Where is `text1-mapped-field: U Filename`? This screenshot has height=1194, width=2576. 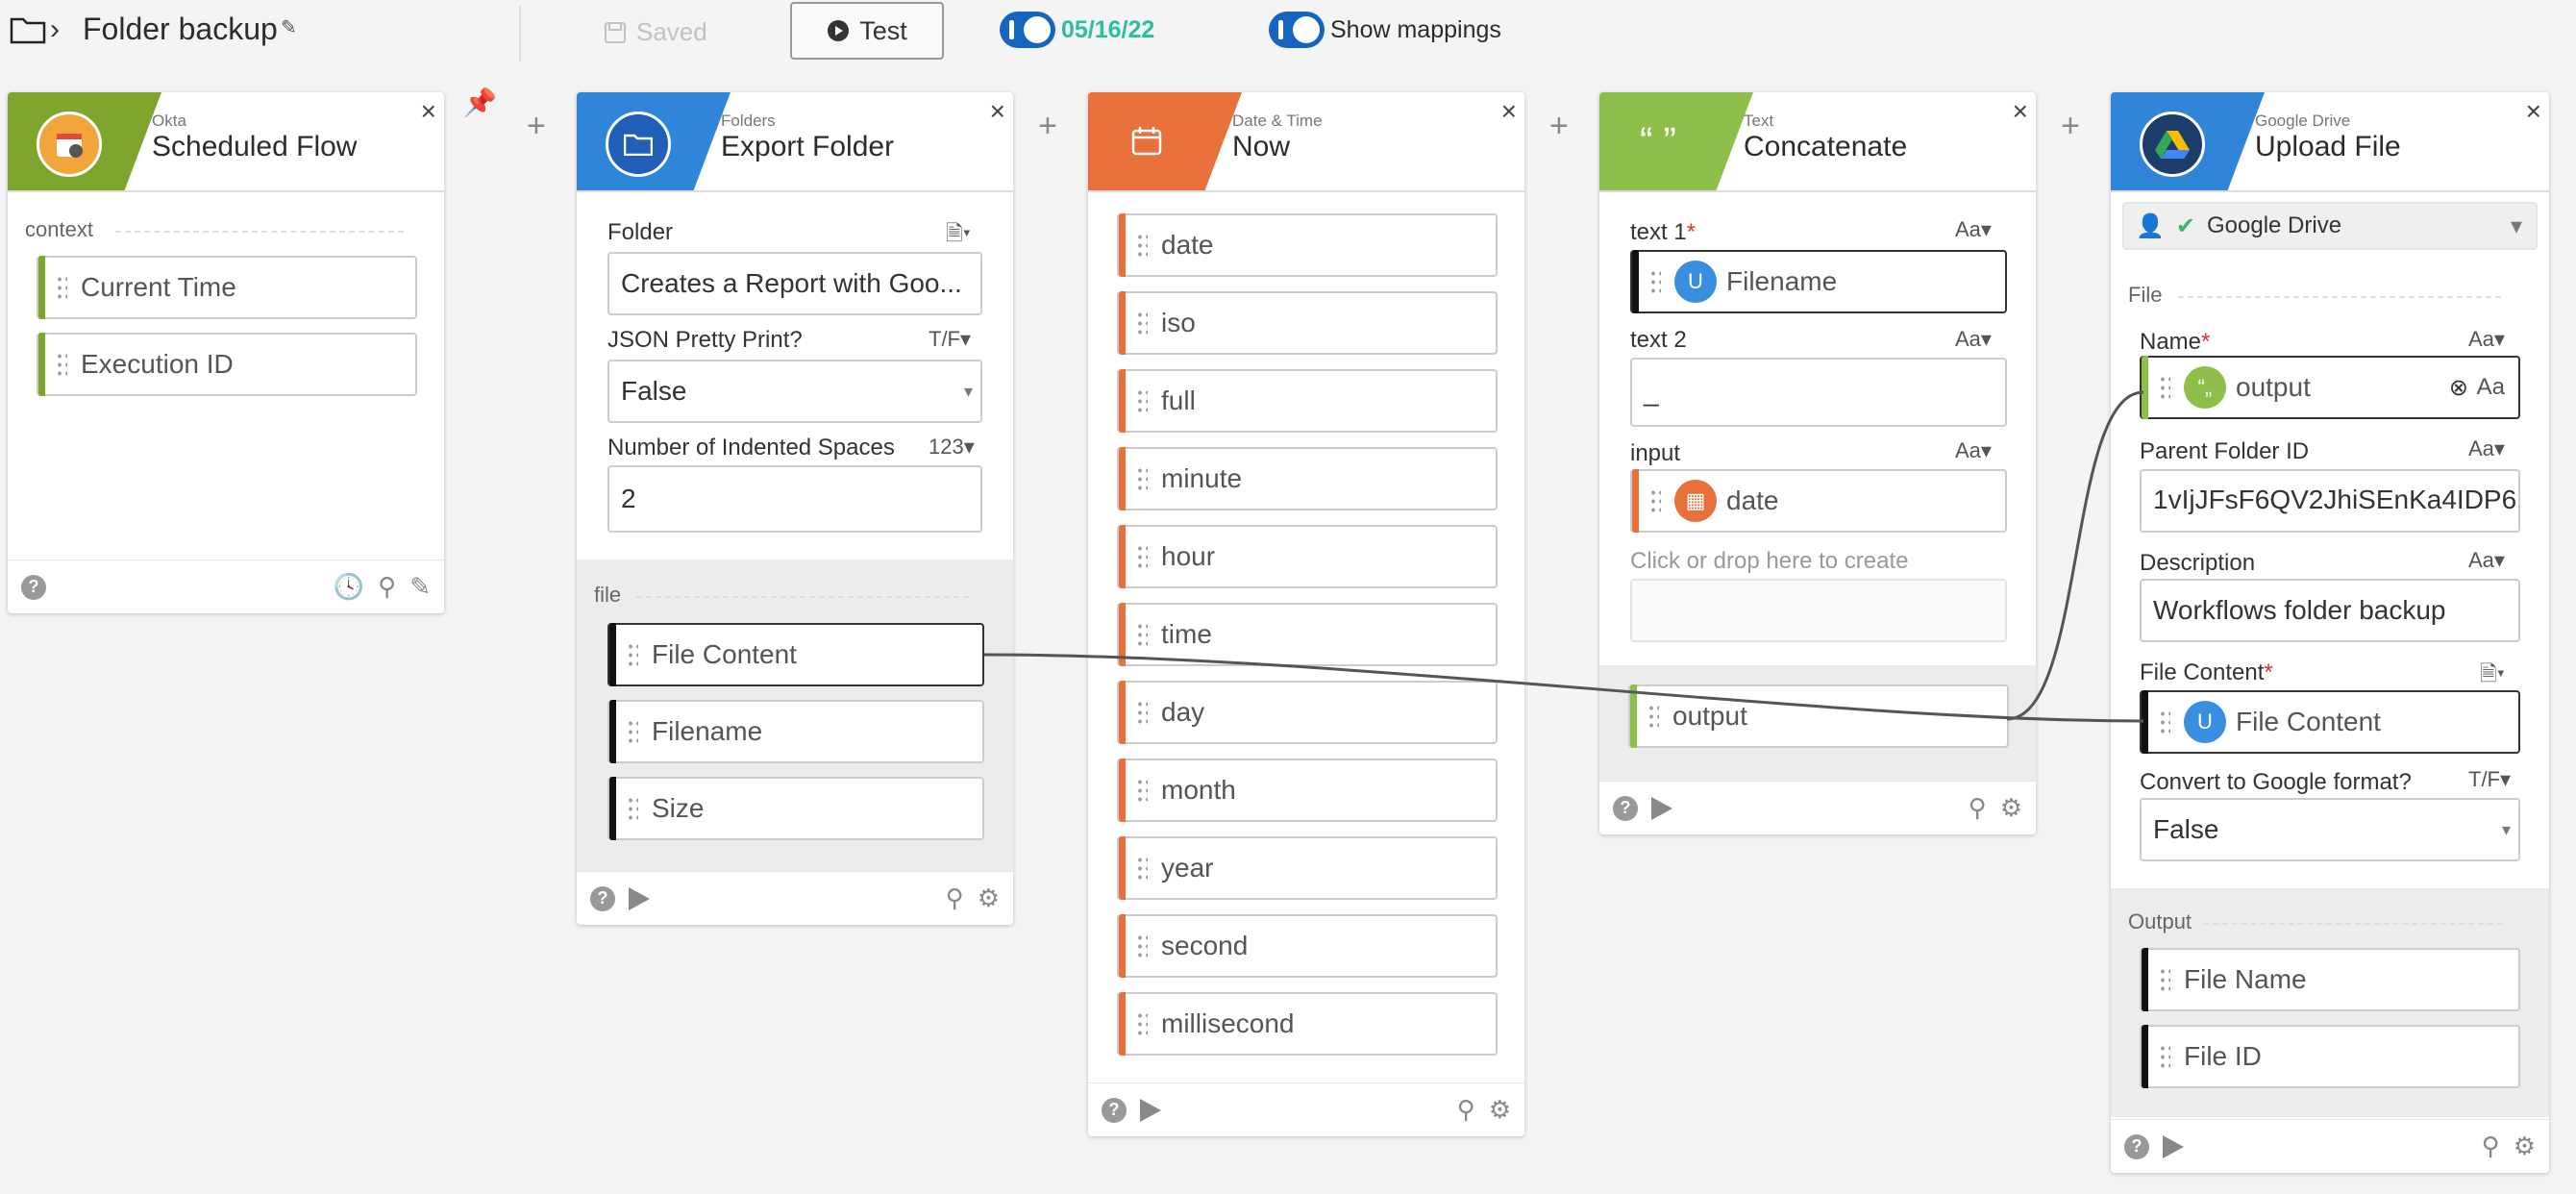
text1-mapped-field: U Filename is located at coordinates (1818, 281).